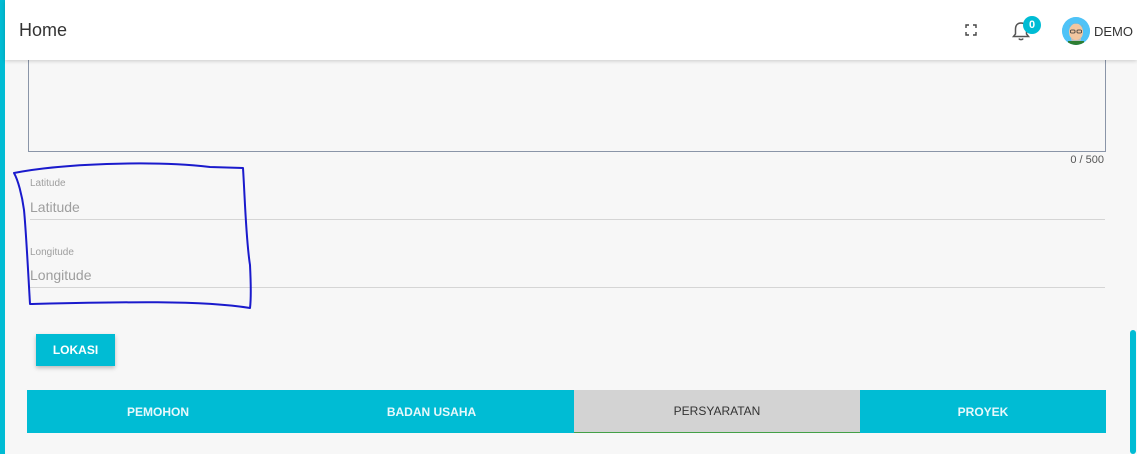 This screenshot has width=1137, height=454. I want to click on fullscreen-icon, so click(971, 30).